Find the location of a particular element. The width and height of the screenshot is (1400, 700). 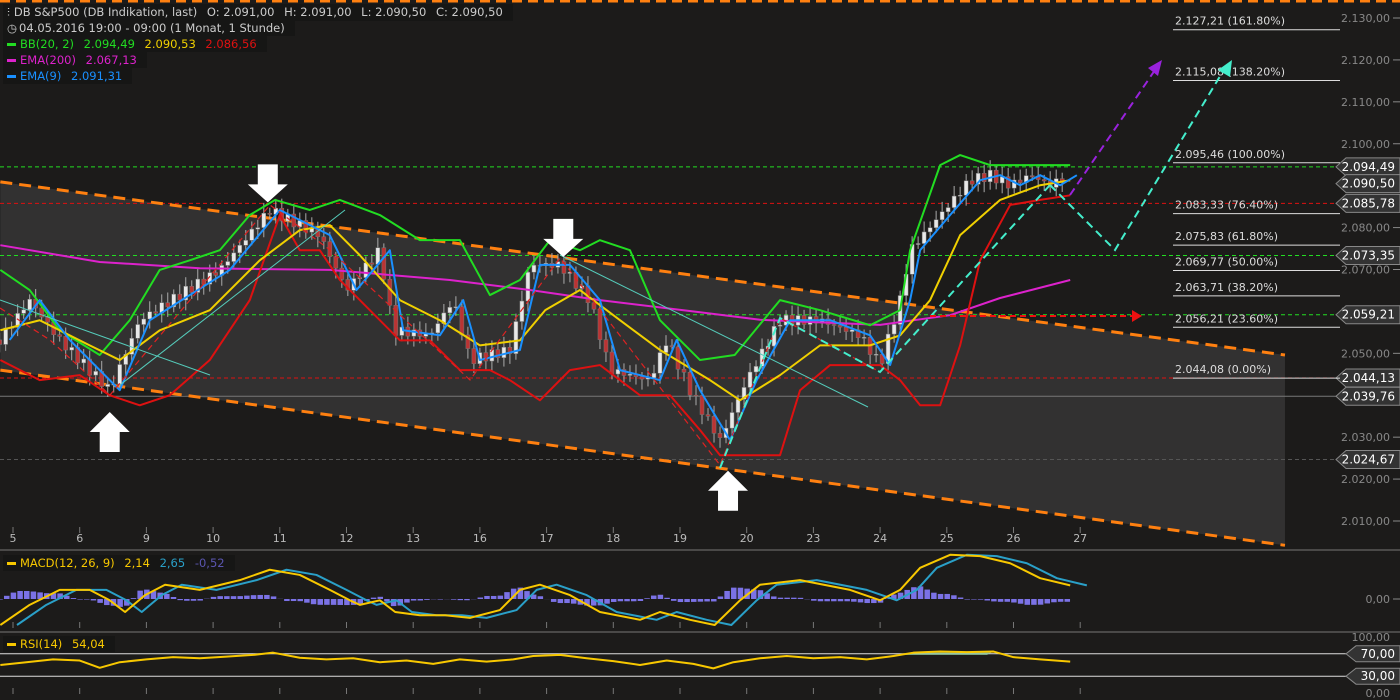

low-value: L: 2.090,50 is located at coordinates (394, 12).